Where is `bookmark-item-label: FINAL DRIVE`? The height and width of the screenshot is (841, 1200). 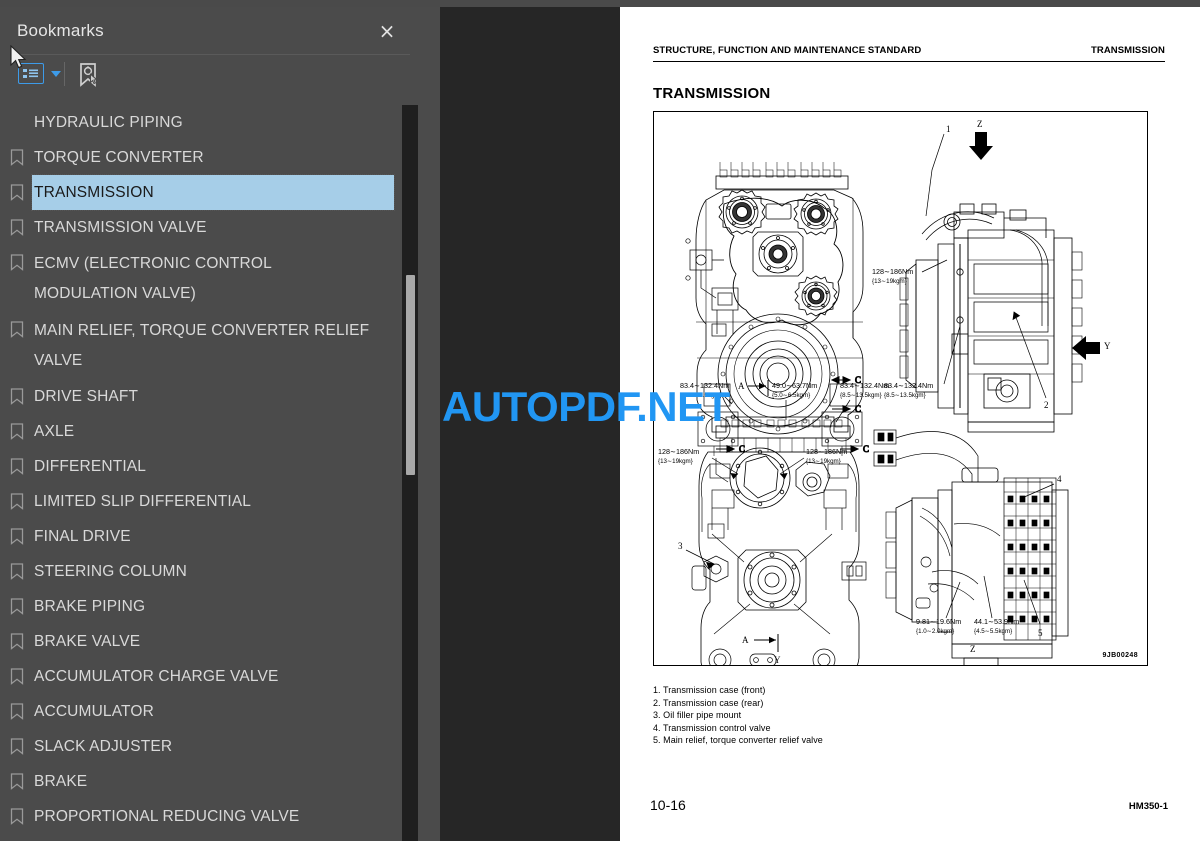
bookmark-item-label: FINAL DRIVE is located at coordinates (82, 536).